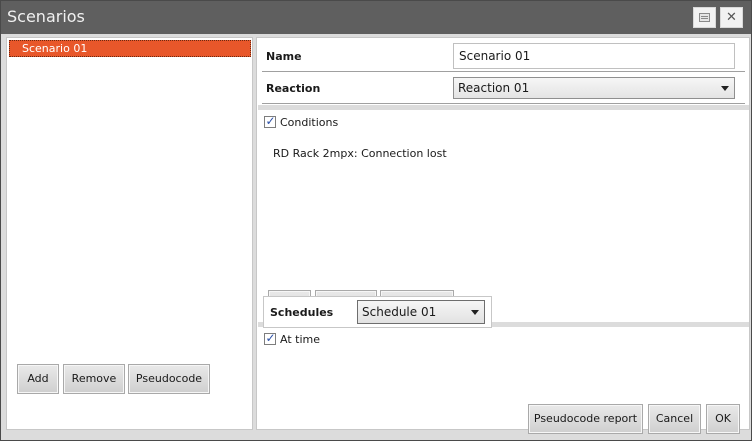 The width and height of the screenshot is (752, 441). What do you see at coordinates (293, 88) in the screenshot?
I see `reaction-label: Reaction` at bounding box center [293, 88].